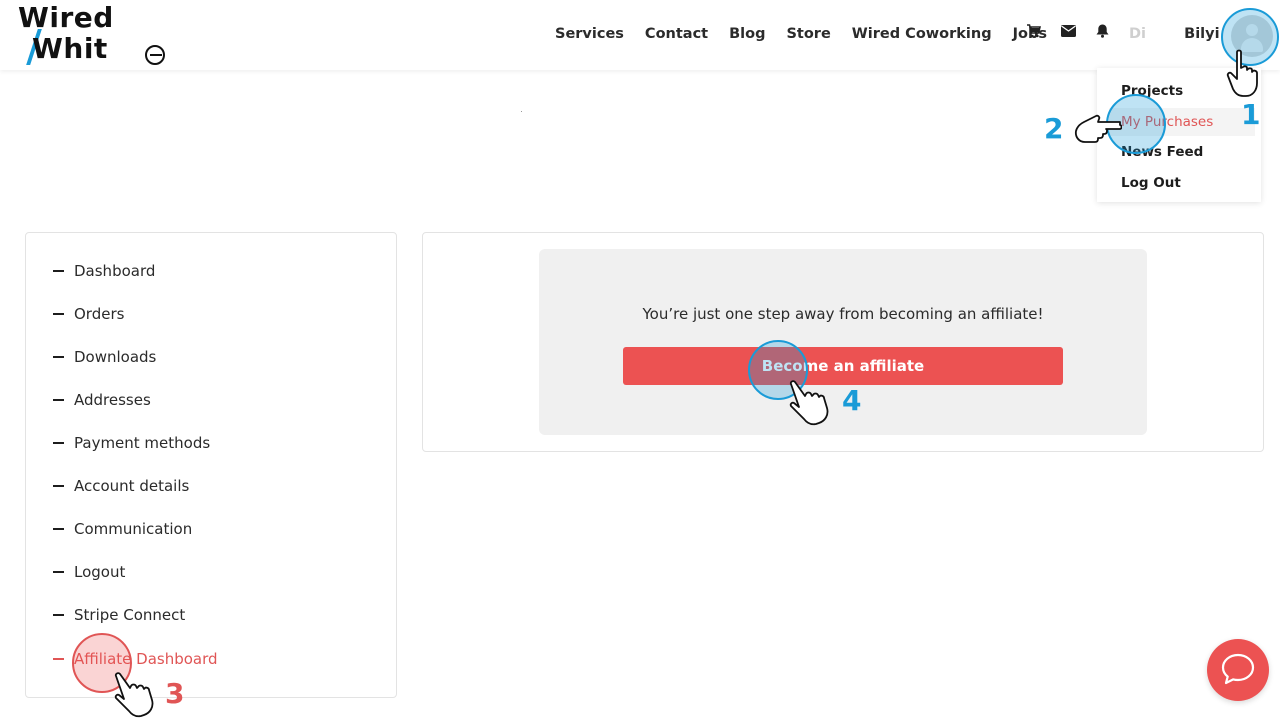  I want to click on logo-line-2: Whit, so click(70, 48).